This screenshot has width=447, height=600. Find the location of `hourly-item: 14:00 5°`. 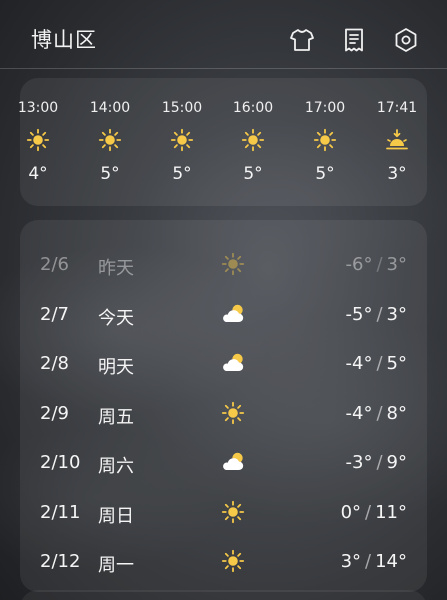

hourly-item: 14:00 5° is located at coordinates (110, 142).